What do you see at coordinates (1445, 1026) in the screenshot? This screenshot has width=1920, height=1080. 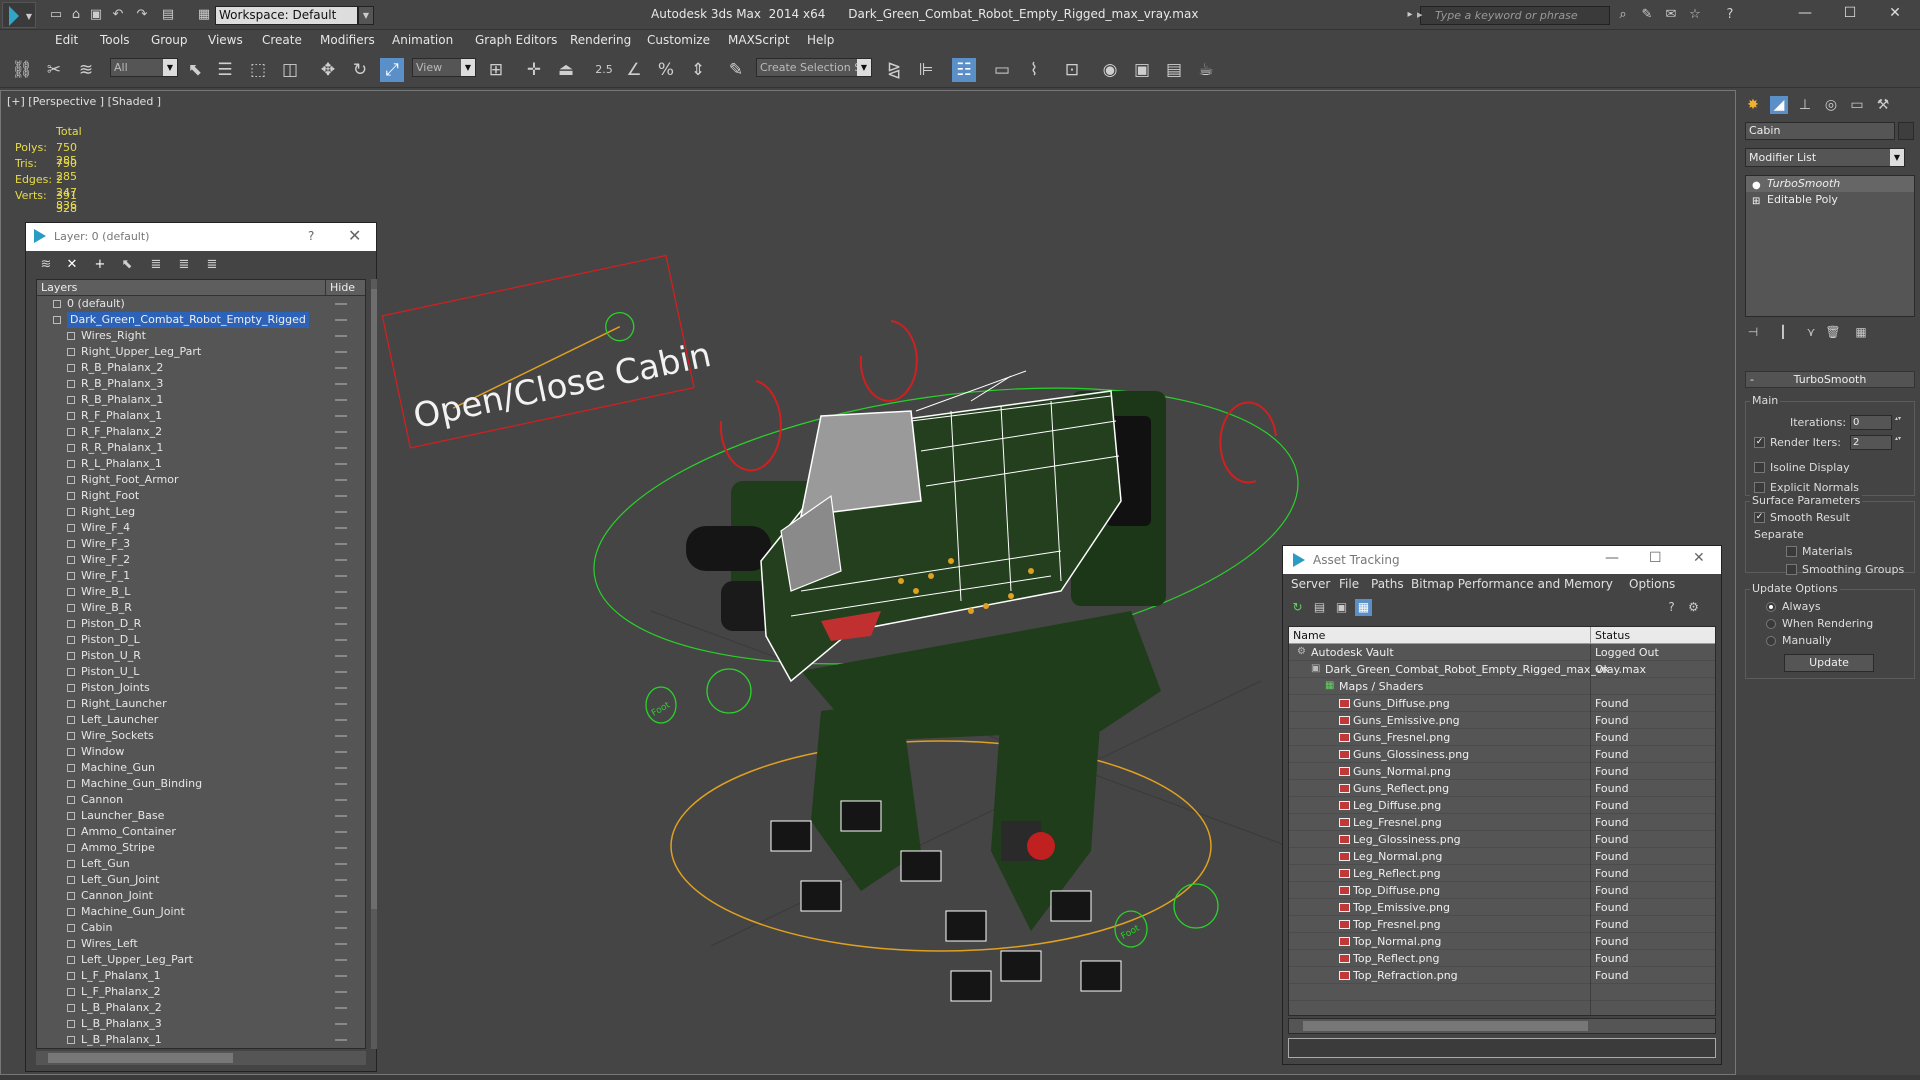 I see `scrollbar-thumb` at bounding box center [1445, 1026].